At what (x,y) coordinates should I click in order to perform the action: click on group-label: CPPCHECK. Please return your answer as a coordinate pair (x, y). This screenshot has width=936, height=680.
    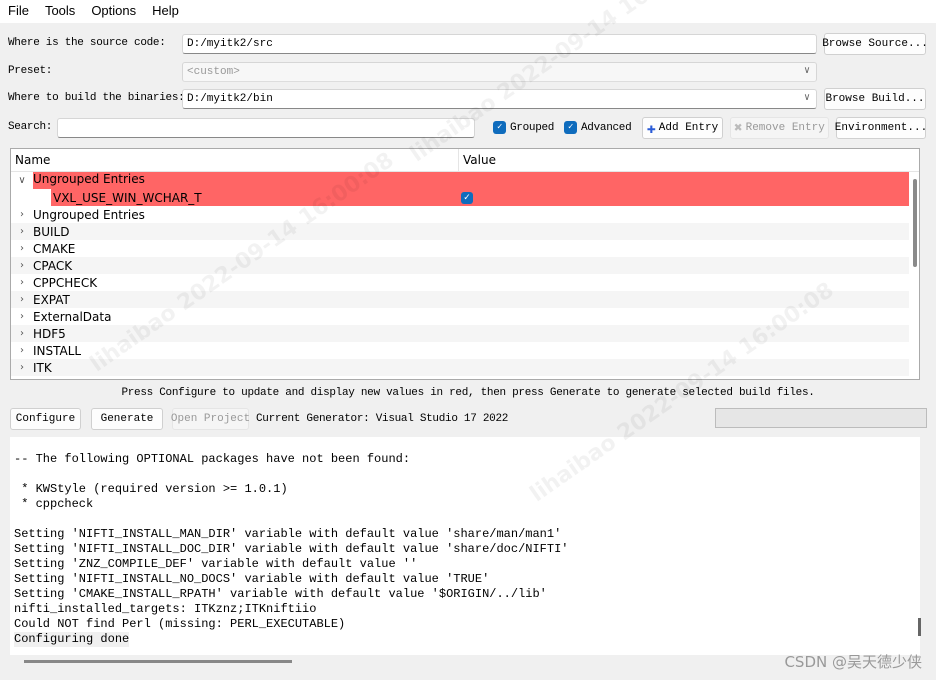
    Looking at the image, I should click on (65, 282).